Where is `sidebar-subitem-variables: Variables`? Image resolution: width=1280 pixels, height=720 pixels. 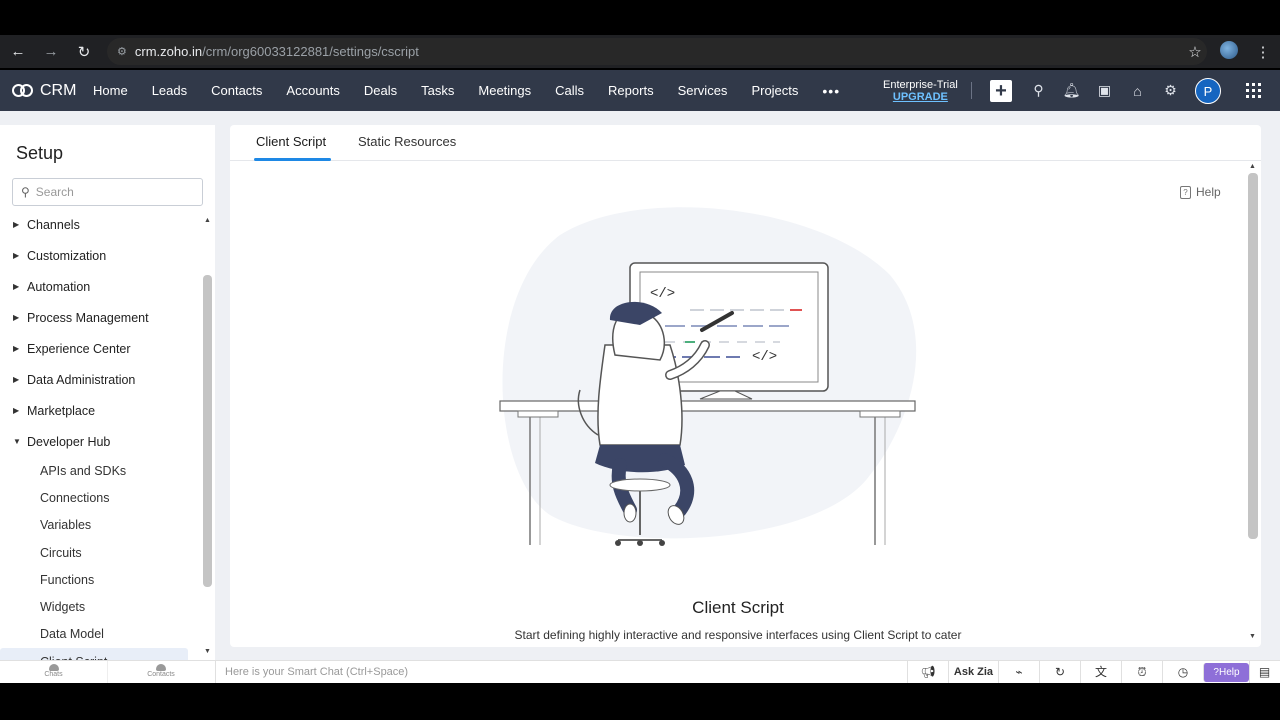 sidebar-subitem-variables: Variables is located at coordinates (100, 525).